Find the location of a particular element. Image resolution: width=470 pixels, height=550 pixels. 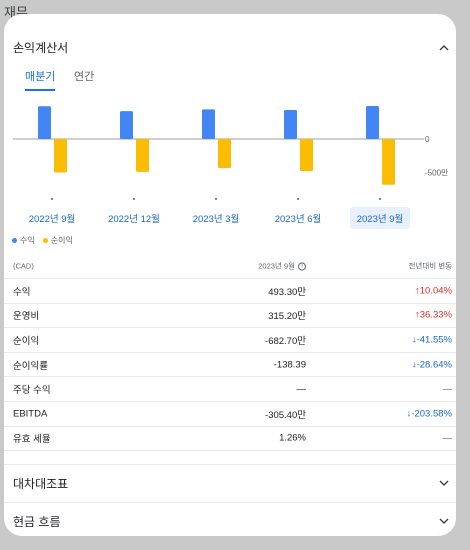

cash-flow-title: 현금 흐름 is located at coordinates (37, 521).